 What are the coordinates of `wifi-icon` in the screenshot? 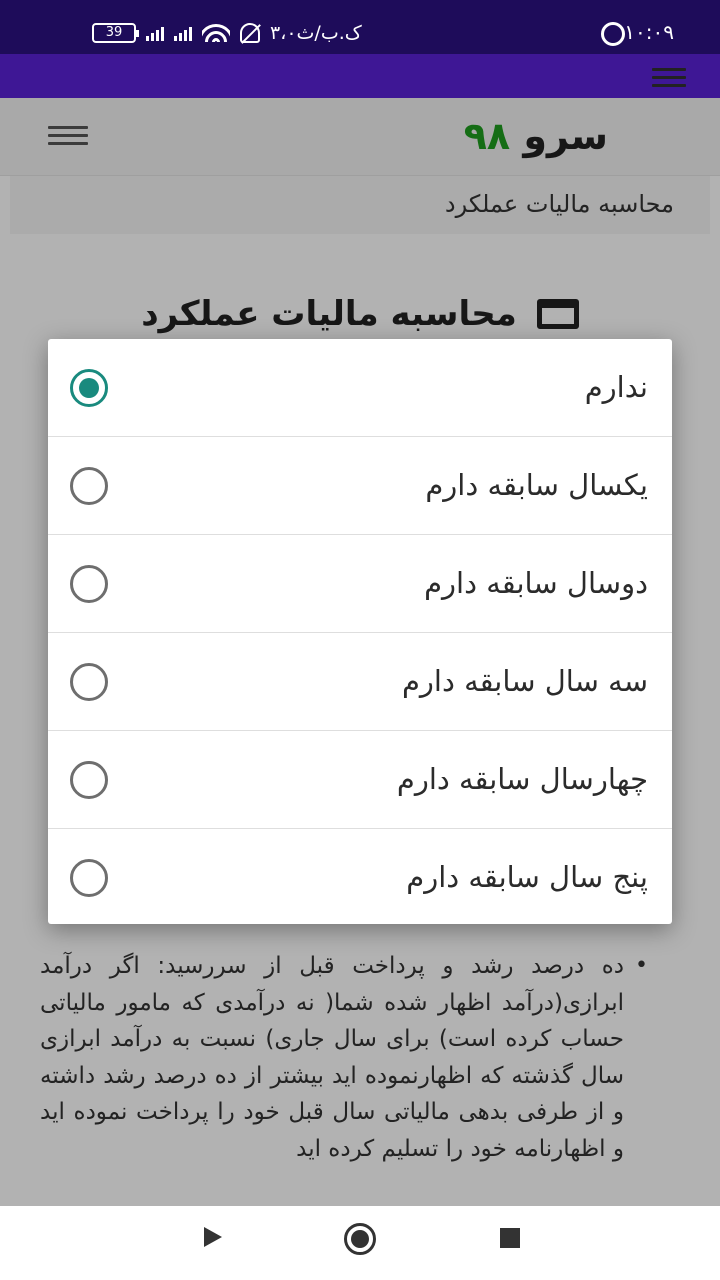 It's located at (216, 33).